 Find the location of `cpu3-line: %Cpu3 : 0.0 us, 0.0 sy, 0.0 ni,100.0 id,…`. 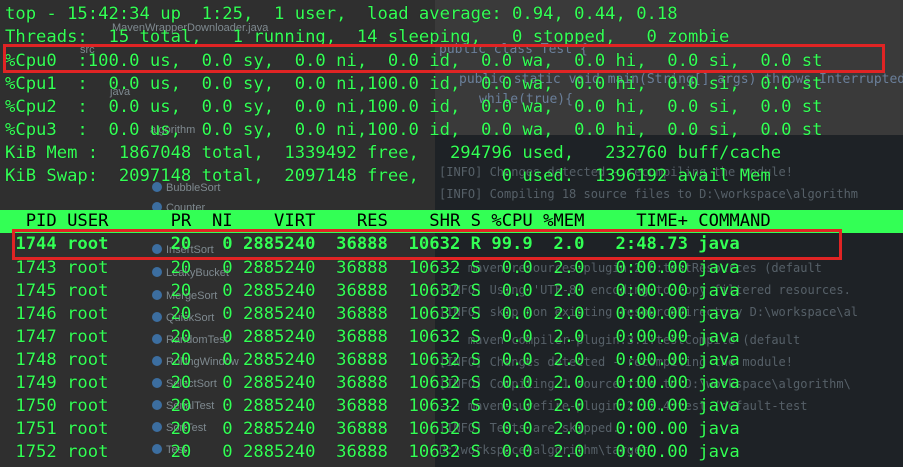

cpu3-line: %Cpu3 : 0.0 us, 0.0 sy, 0.0 ni,100.0 id,… is located at coordinates (414, 130).